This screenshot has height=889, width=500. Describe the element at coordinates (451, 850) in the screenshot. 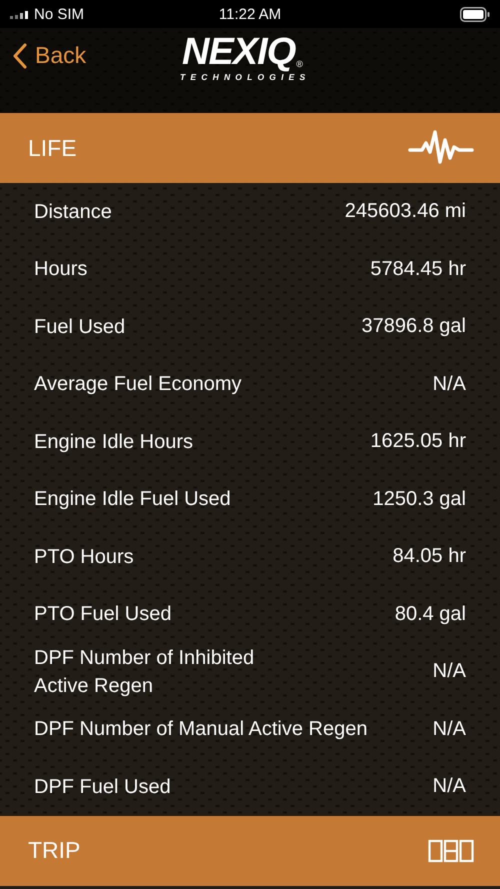

I see `odometer-icon` at that location.